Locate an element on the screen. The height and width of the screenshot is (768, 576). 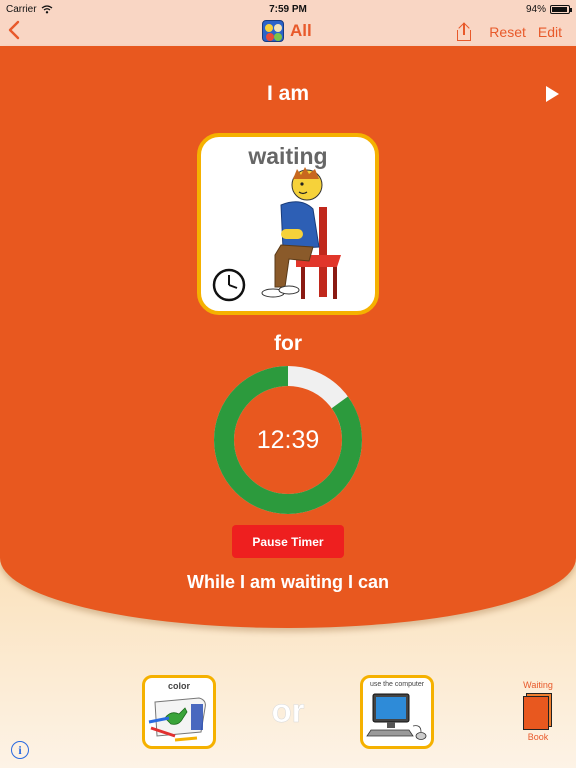
status-time: 7:59 PM is located at coordinates (288, 9).